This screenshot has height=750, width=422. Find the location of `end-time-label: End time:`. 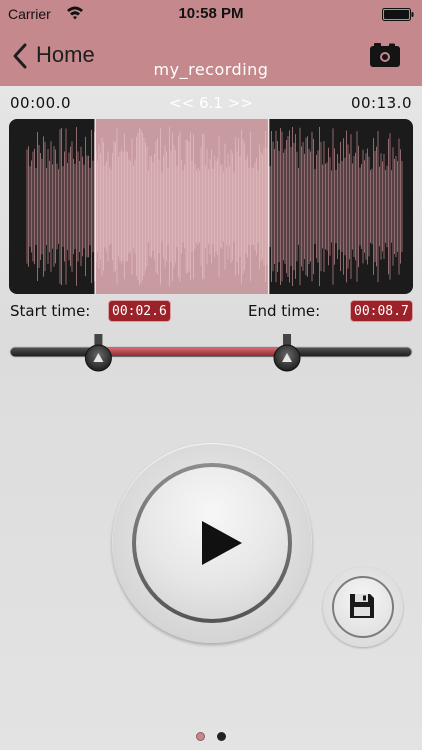

end-time-label: End time: is located at coordinates (284, 311).